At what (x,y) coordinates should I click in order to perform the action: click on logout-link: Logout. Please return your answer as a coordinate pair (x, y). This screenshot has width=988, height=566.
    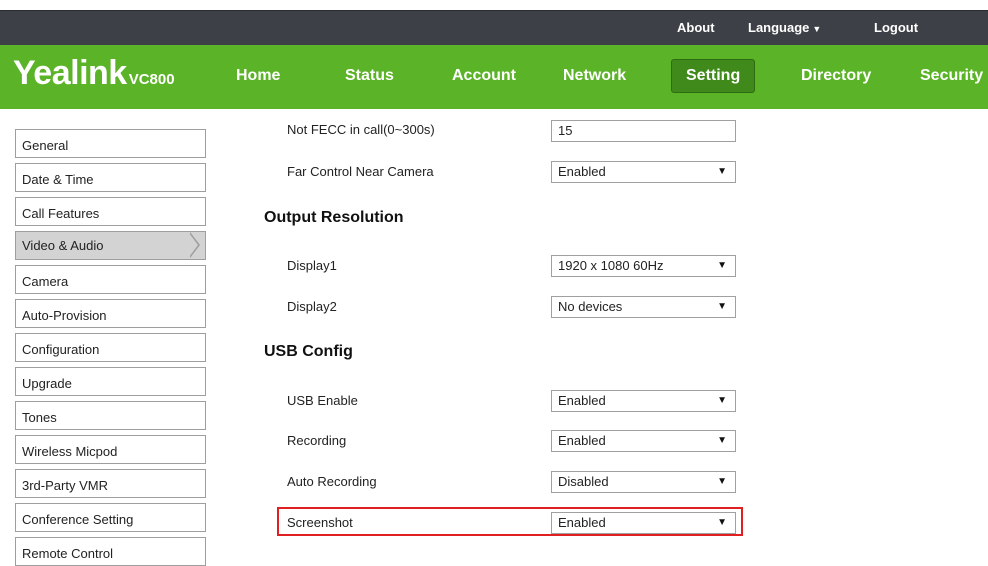
    Looking at the image, I should click on (896, 27).